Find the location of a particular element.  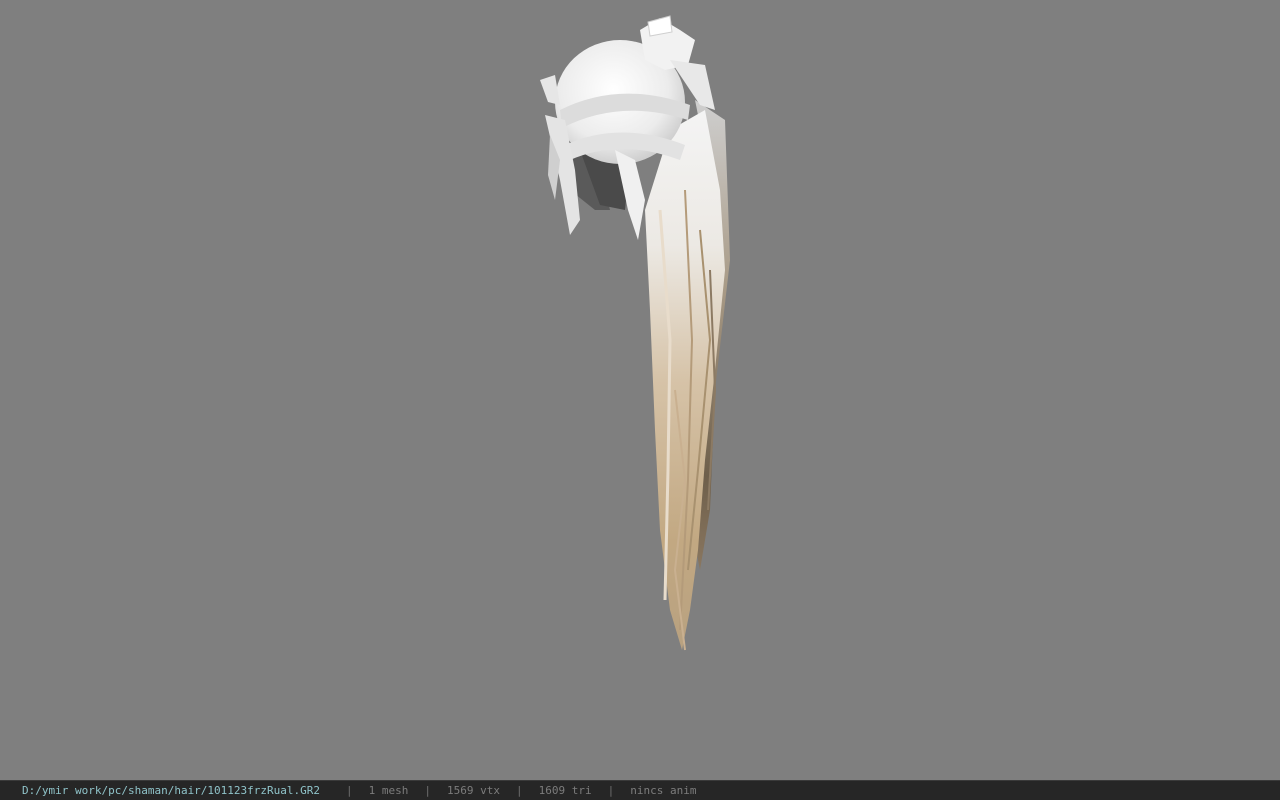

vertex-count-label: 1569 vtx is located at coordinates (473, 790).